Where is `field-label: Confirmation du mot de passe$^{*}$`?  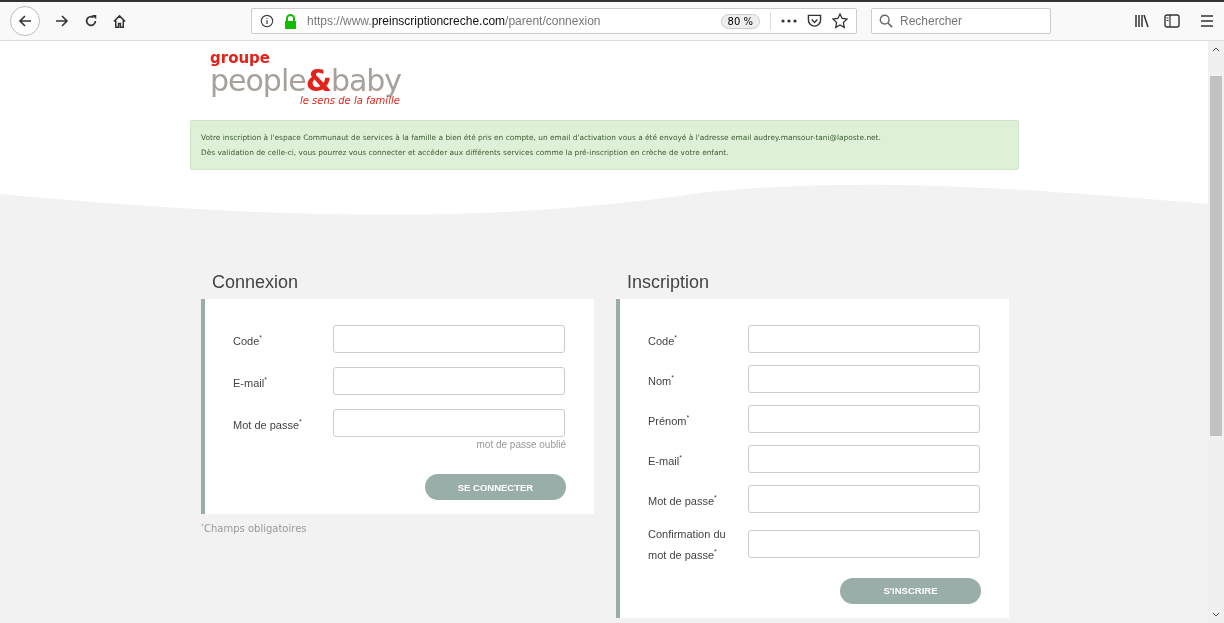 field-label: Confirmation du mot de passe$^{*}$ is located at coordinates (687, 545).